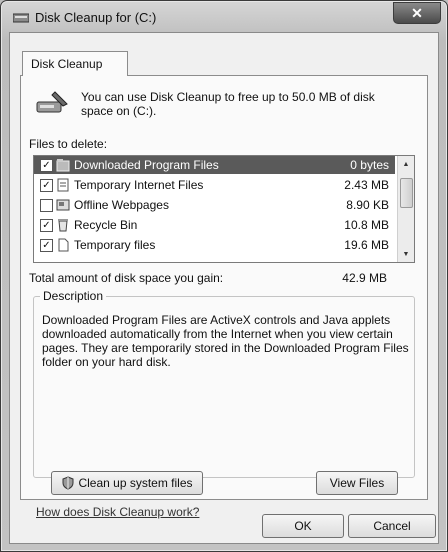 This screenshot has height=552, width=448. Describe the element at coordinates (52, 102) in the screenshot. I see `disk-cleanup-drive-icon` at that location.